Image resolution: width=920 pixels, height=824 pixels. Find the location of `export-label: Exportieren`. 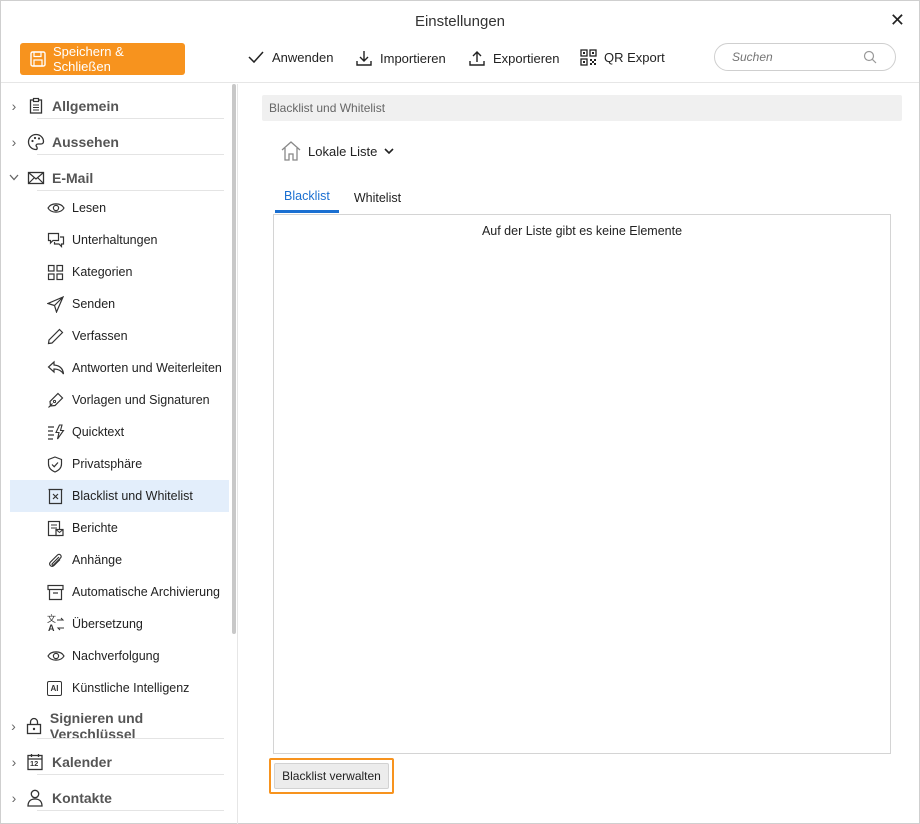

export-label: Exportieren is located at coordinates (526, 58).